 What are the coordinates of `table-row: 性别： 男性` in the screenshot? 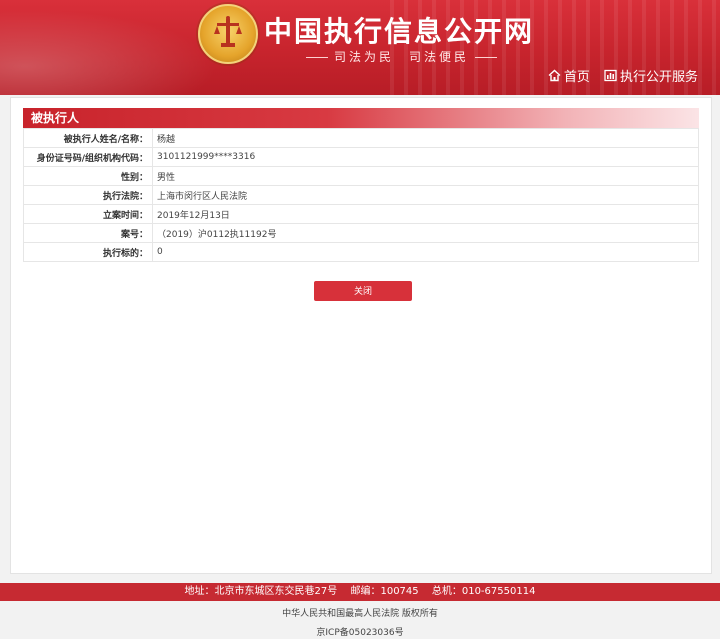 It's located at (361, 176).